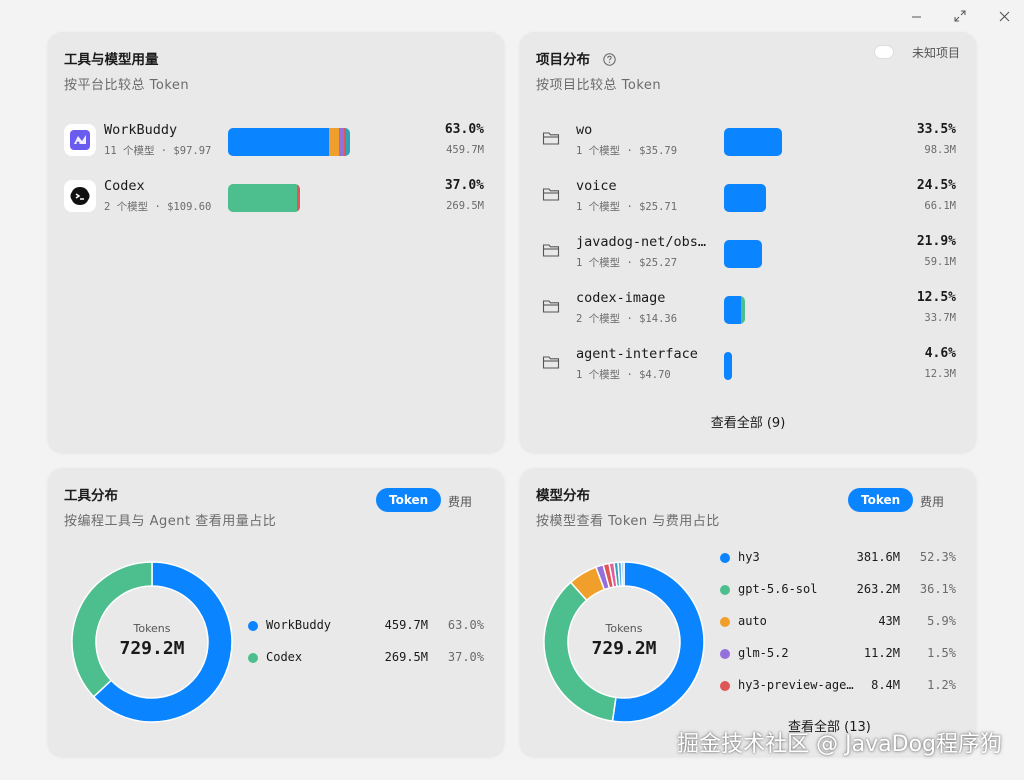  I want to click on legend-value: 11.2M, so click(881, 653).